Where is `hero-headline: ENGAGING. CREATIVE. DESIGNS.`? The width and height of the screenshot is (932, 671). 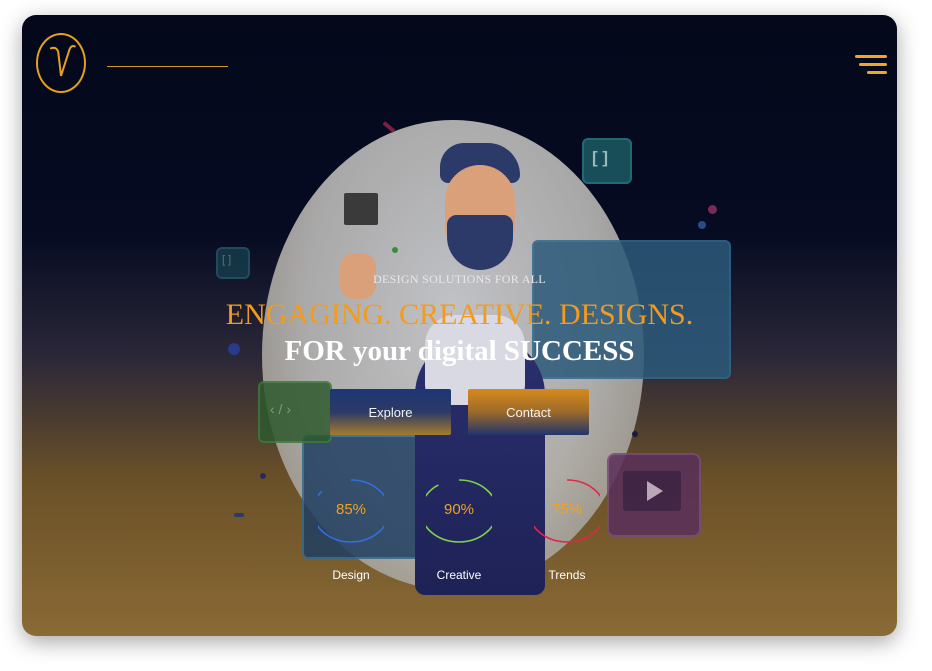
hero-headline: ENGAGING. CREATIVE. DESIGNS. is located at coordinates (459, 314).